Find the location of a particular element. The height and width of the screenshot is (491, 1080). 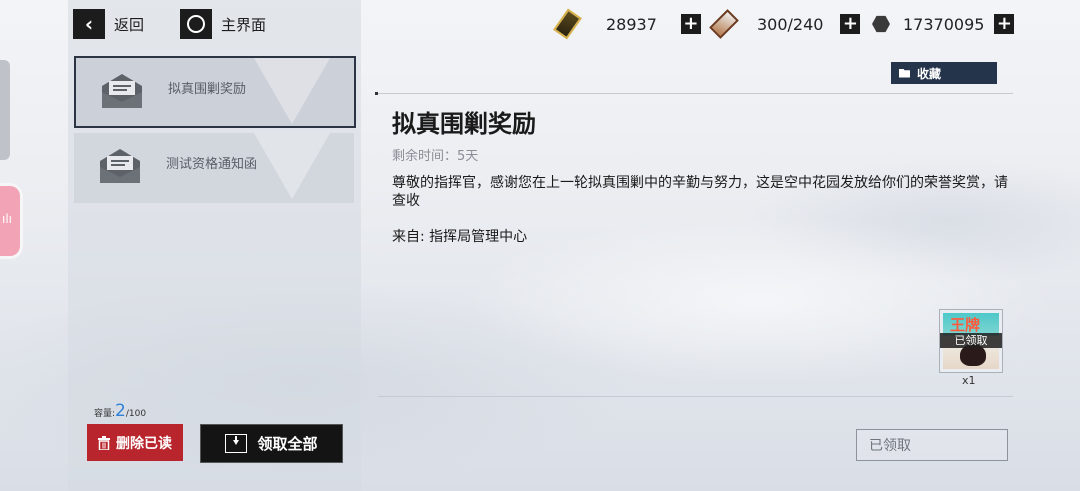

reward-claimed-tag: 已领取 is located at coordinates (971, 340).